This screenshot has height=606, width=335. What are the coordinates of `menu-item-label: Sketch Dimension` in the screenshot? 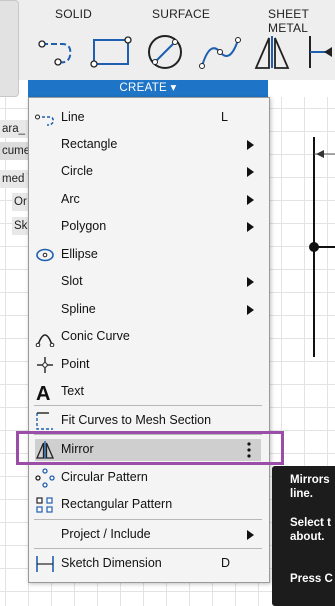 It's located at (111, 563).